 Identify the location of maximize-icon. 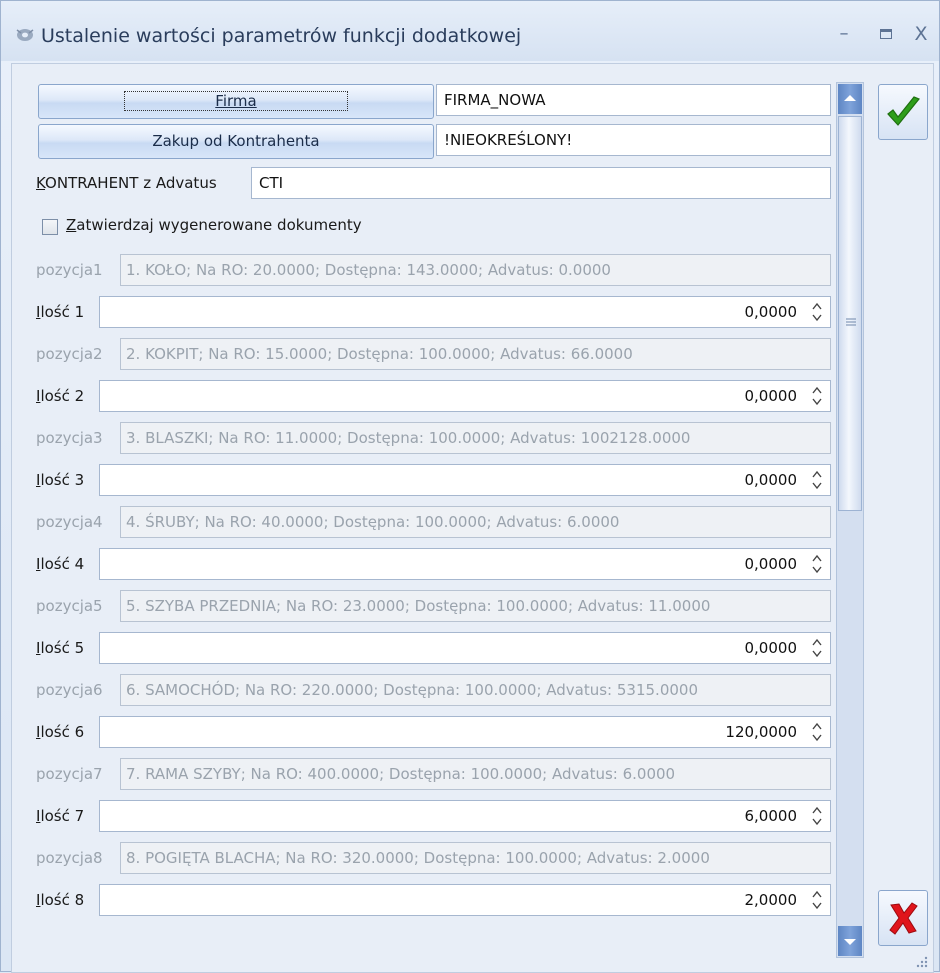
(886, 34).